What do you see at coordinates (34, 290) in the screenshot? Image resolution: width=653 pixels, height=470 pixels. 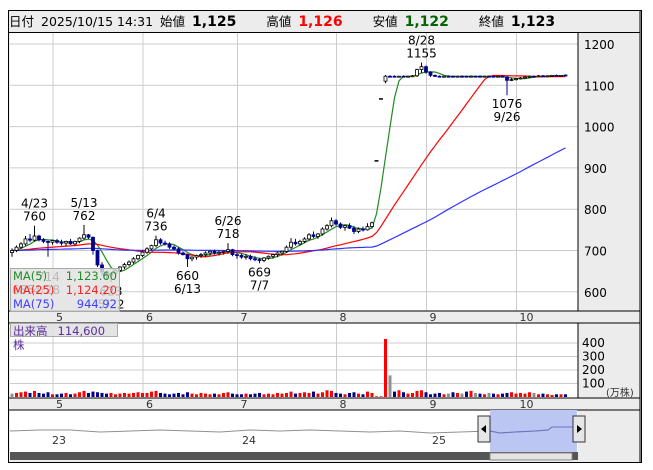 I see `legend-name: MA(25)` at bounding box center [34, 290].